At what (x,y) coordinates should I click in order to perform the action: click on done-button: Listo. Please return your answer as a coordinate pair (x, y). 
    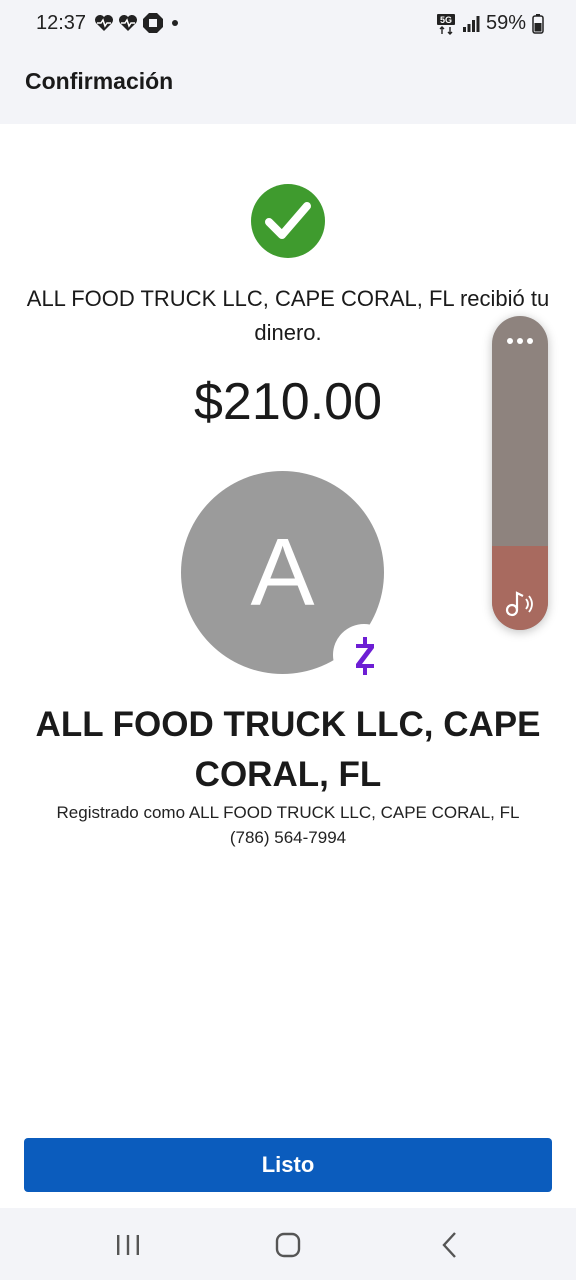
    Looking at the image, I should click on (288, 1165).